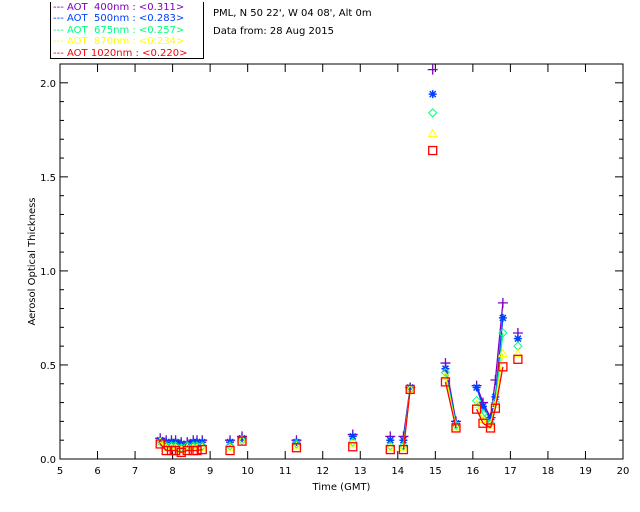  I want to click on x-tick-label: 6, so click(97, 471).